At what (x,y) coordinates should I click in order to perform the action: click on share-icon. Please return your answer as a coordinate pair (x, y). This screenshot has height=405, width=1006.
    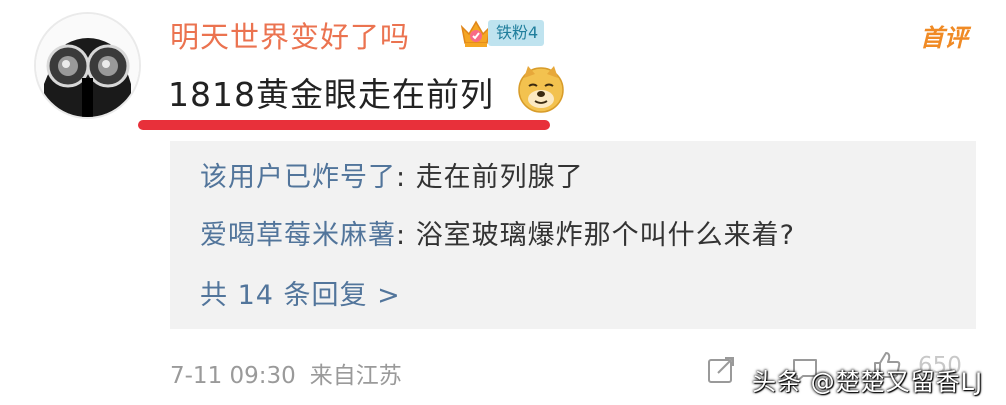
    Looking at the image, I should click on (721, 370).